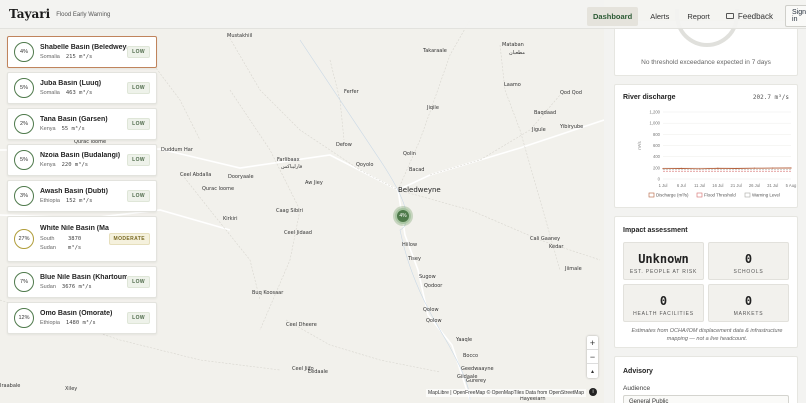 The height and width of the screenshot is (403, 806). I want to click on basin-meta: Somalia 463 m³/s, so click(83, 93).